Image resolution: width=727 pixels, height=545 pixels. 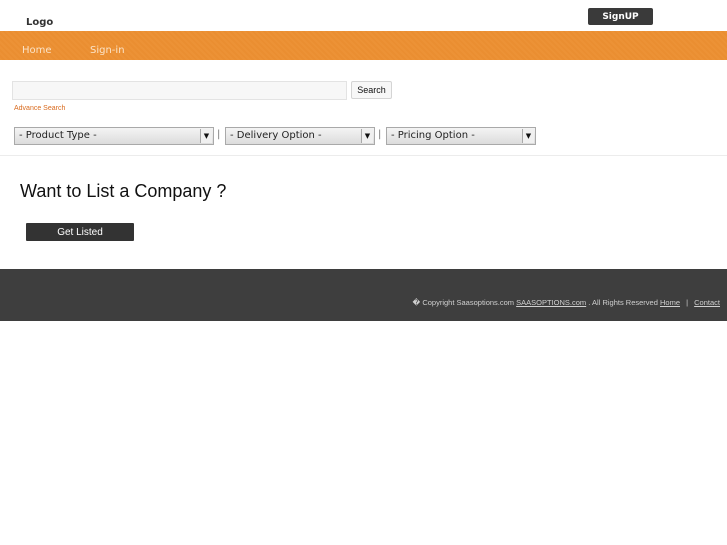 What do you see at coordinates (551, 302) in the screenshot?
I see `footer-site-link: SAASOPTIONS.com` at bounding box center [551, 302].